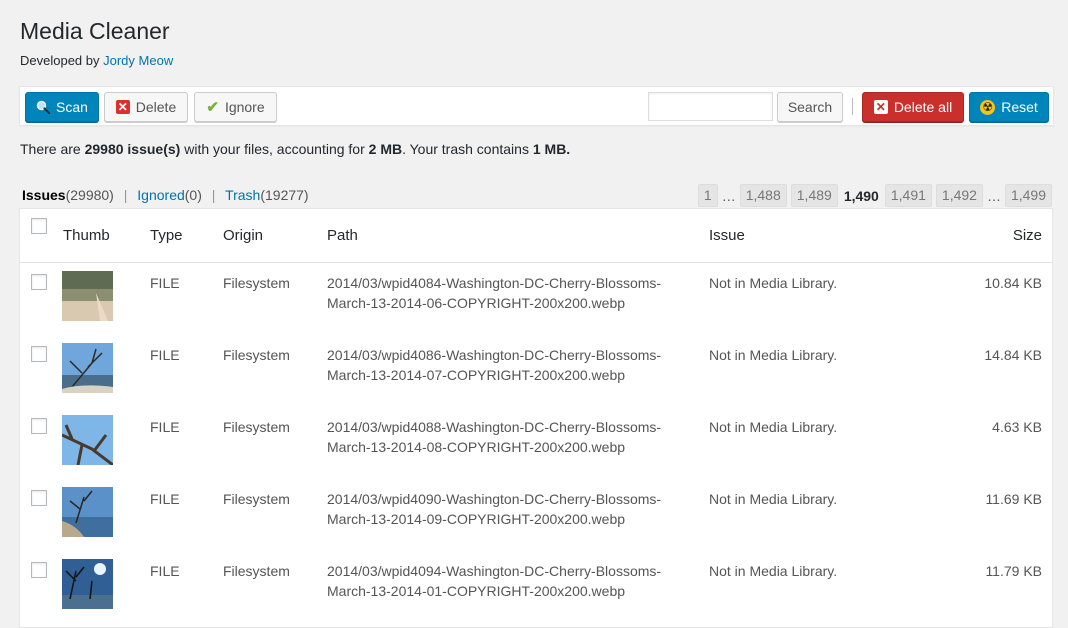 Image resolution: width=1068 pixels, height=628 pixels. I want to click on summary-middle: with your files, accounting for, so click(274, 149).